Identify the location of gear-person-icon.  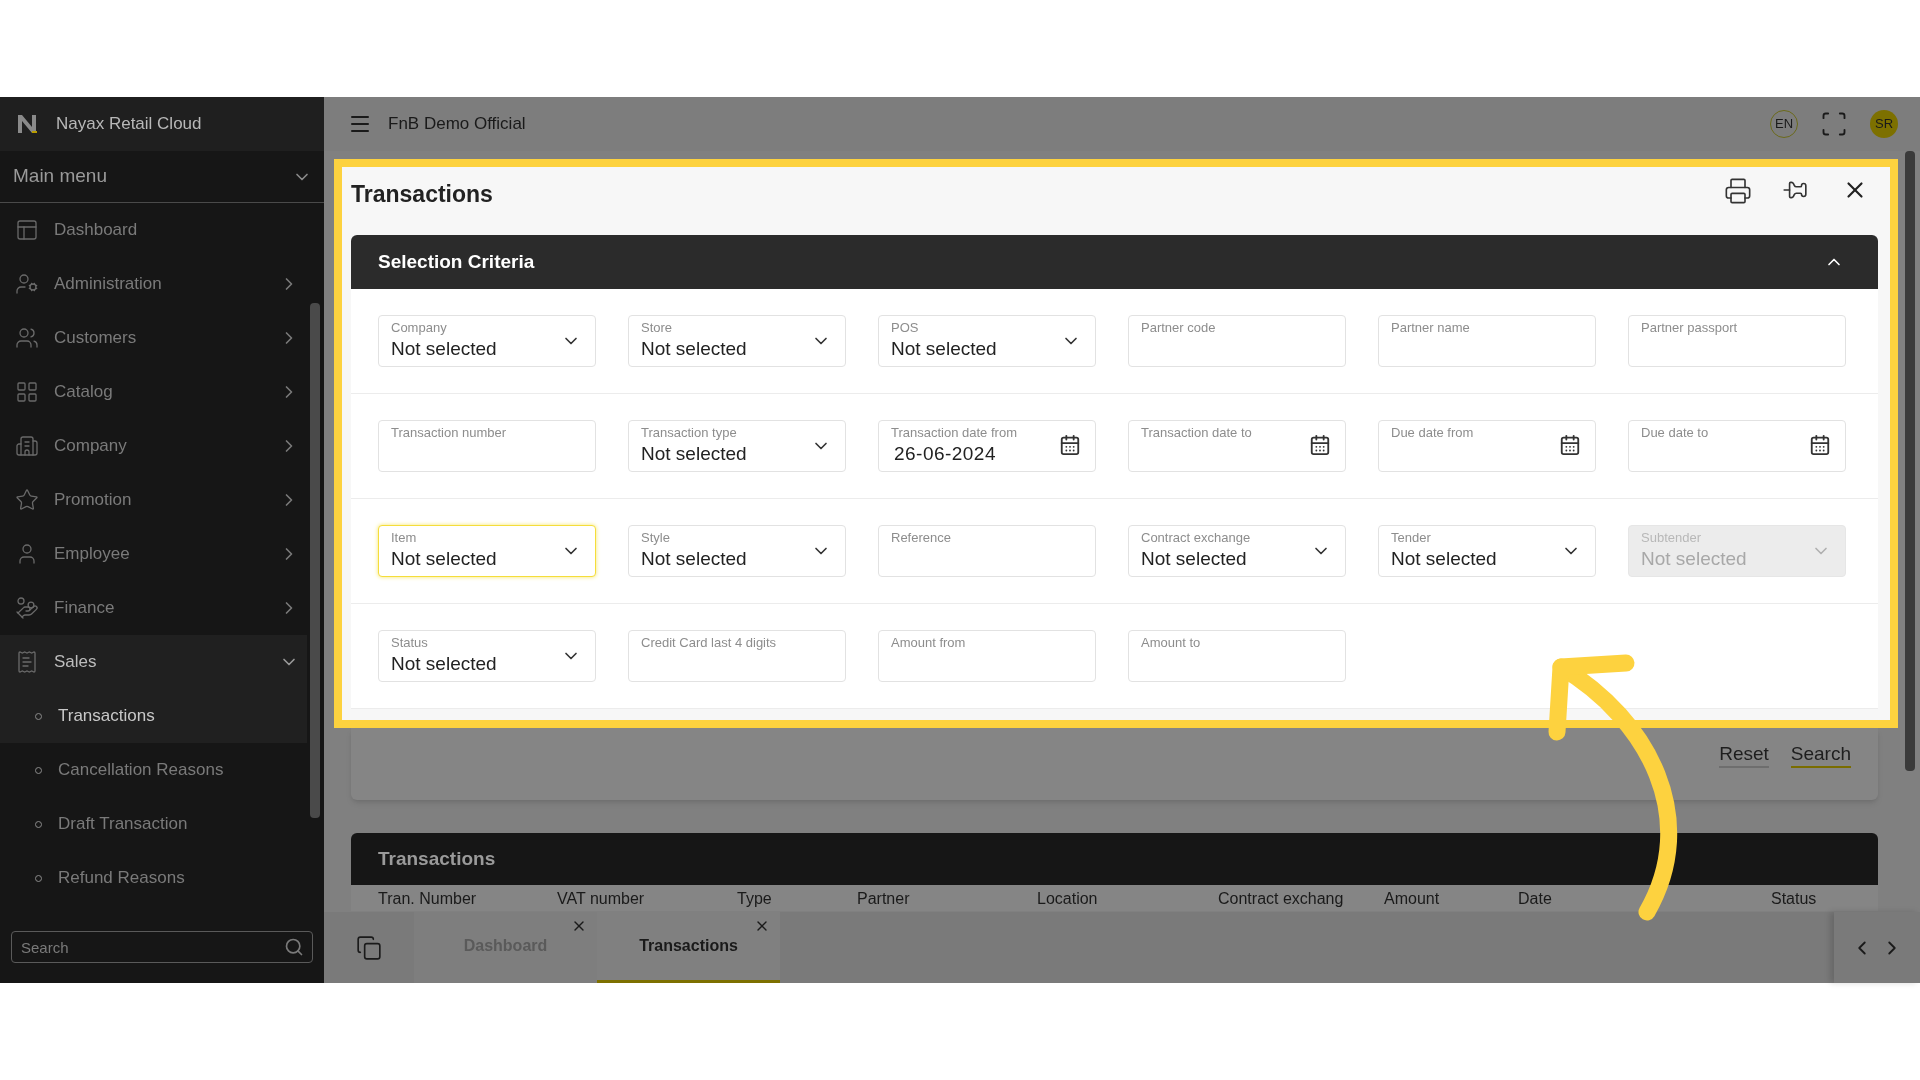
(27, 284).